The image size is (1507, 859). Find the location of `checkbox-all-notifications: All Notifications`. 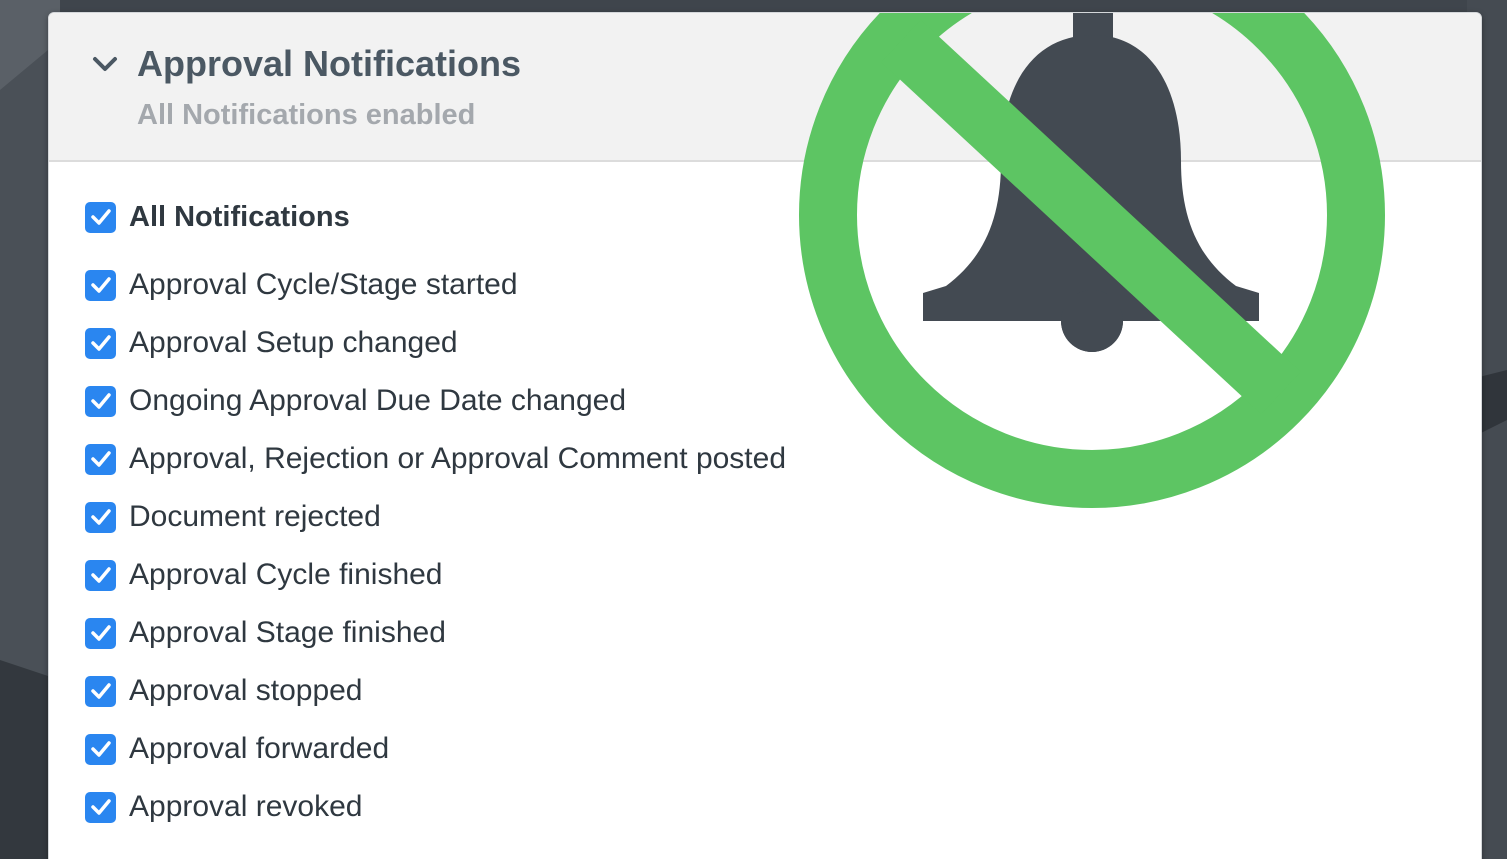

checkbox-all-notifications: All Notifications is located at coordinates (217, 217).